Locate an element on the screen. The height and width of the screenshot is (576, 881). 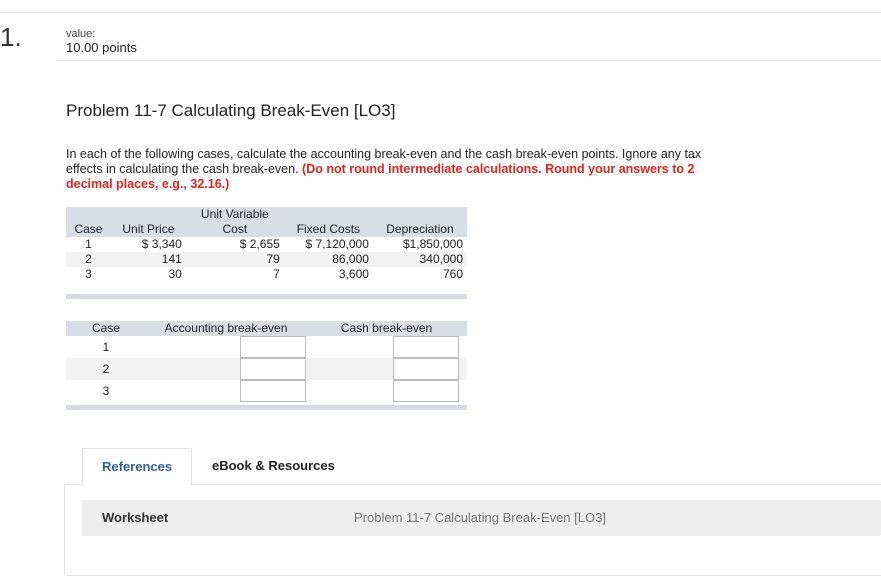
cell: 1 is located at coordinates (88, 244).